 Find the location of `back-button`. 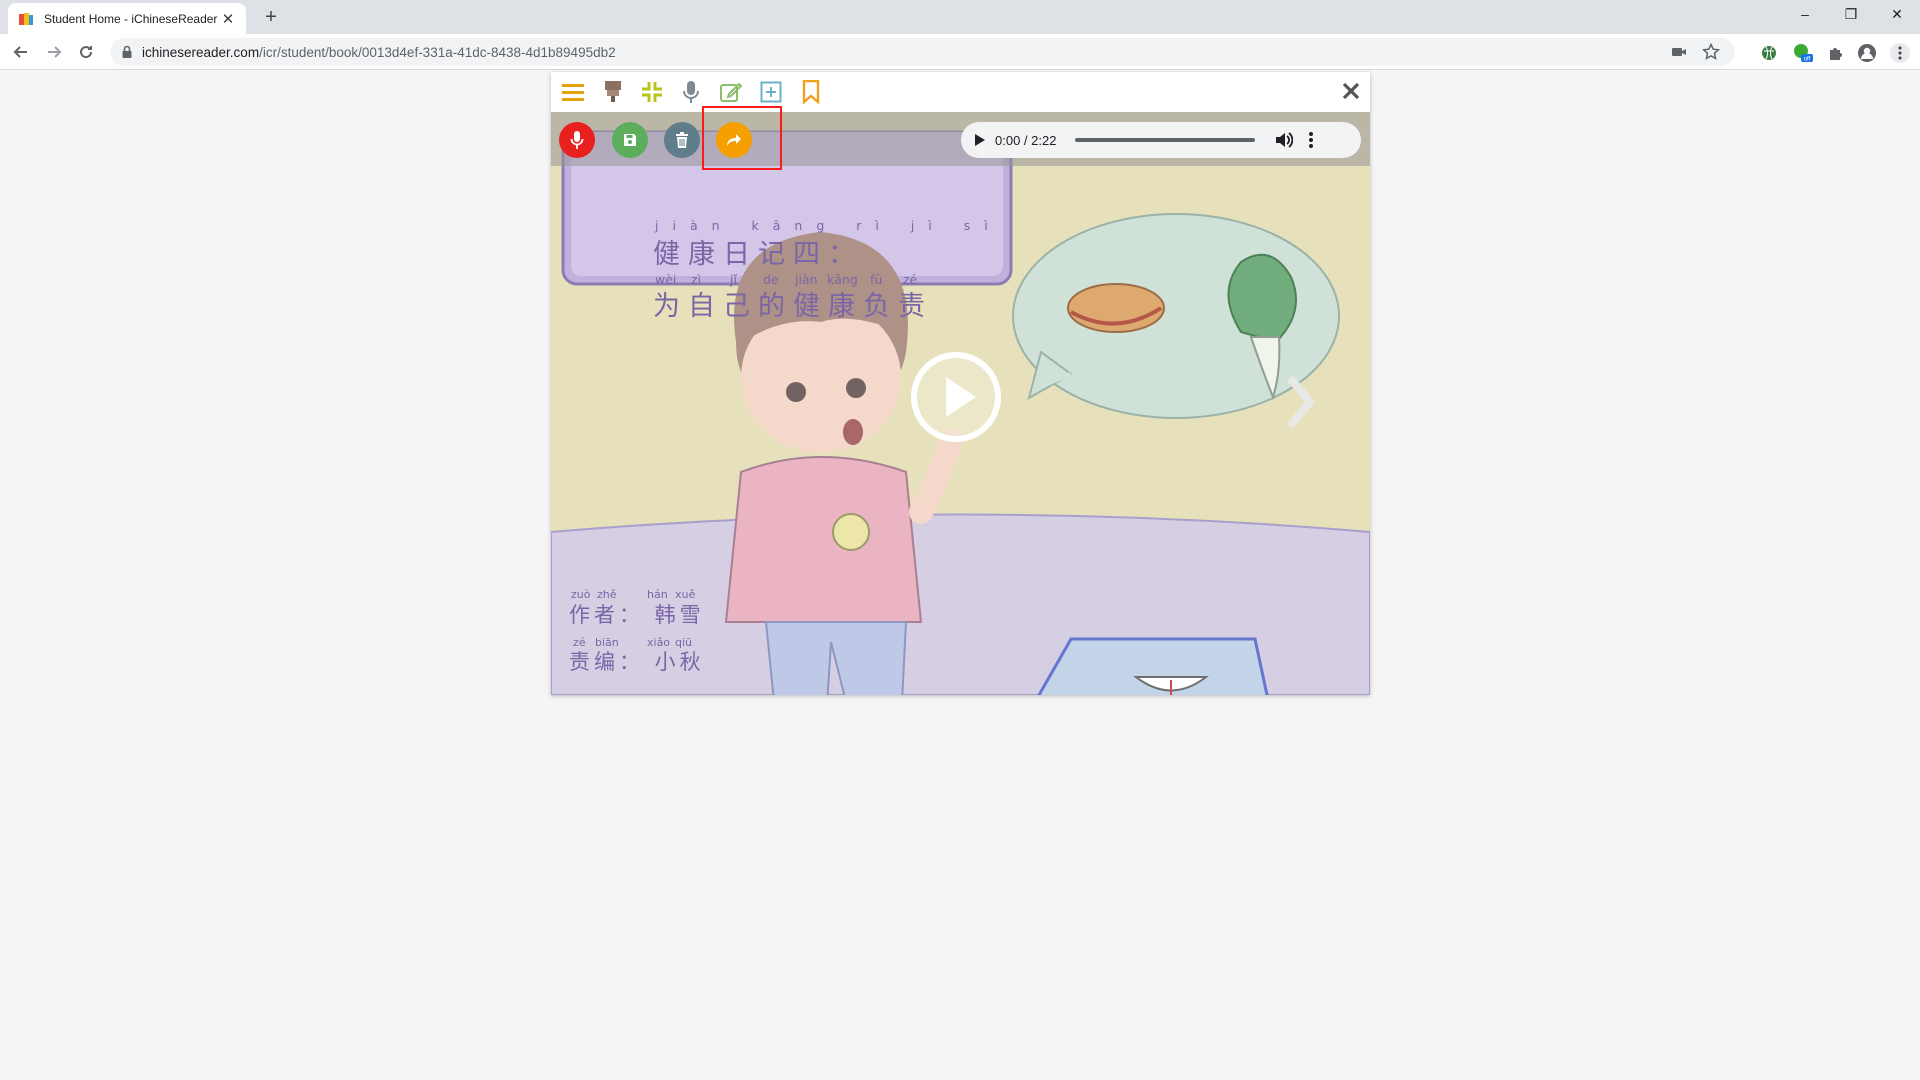

back-button is located at coordinates (21, 52).